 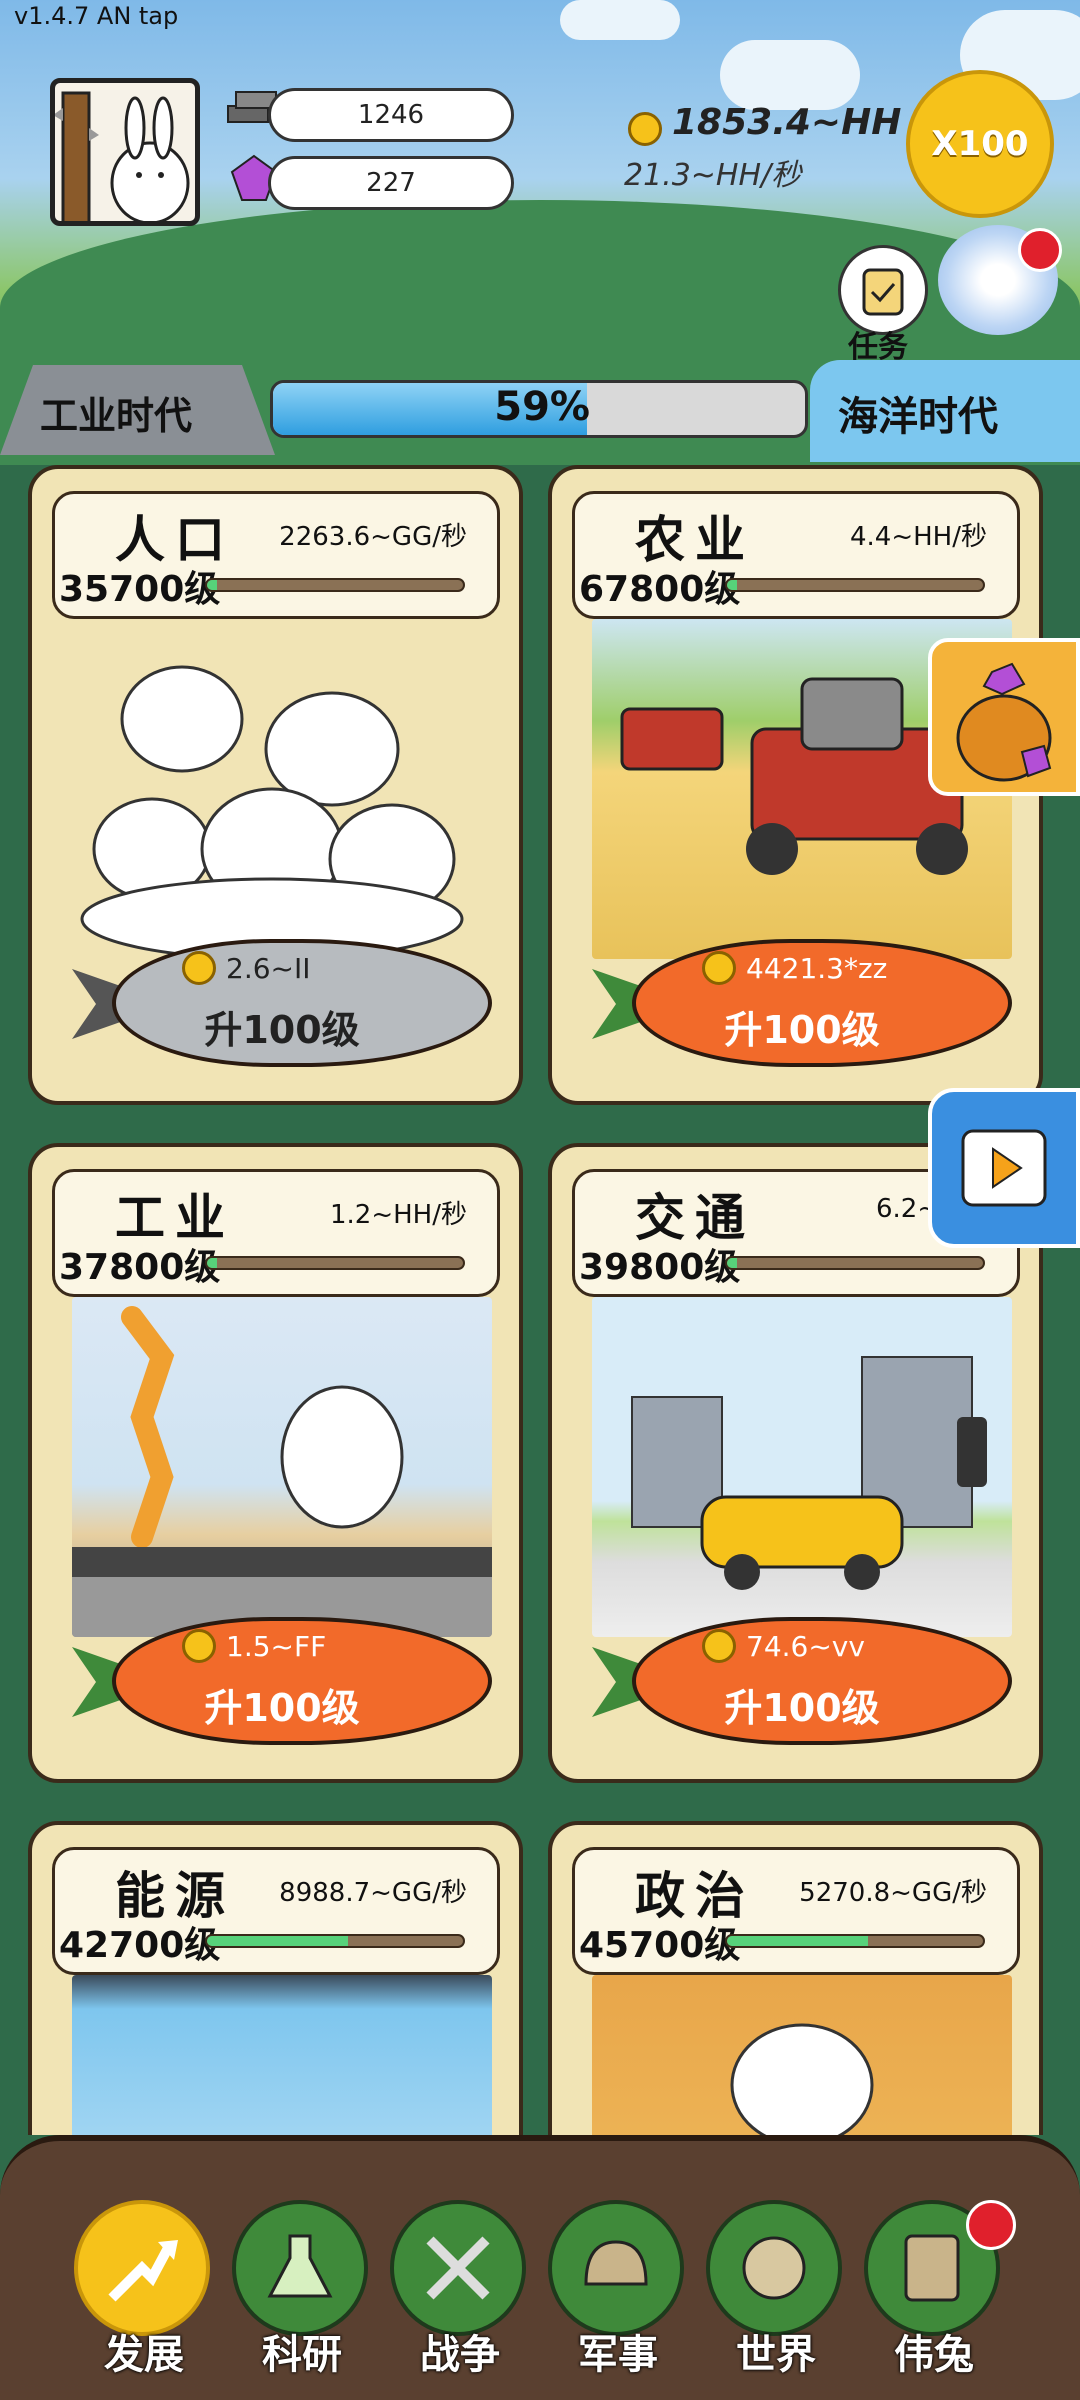 What do you see at coordinates (660, 1267) in the screenshot?
I see `card-level: 39800级` at bounding box center [660, 1267].